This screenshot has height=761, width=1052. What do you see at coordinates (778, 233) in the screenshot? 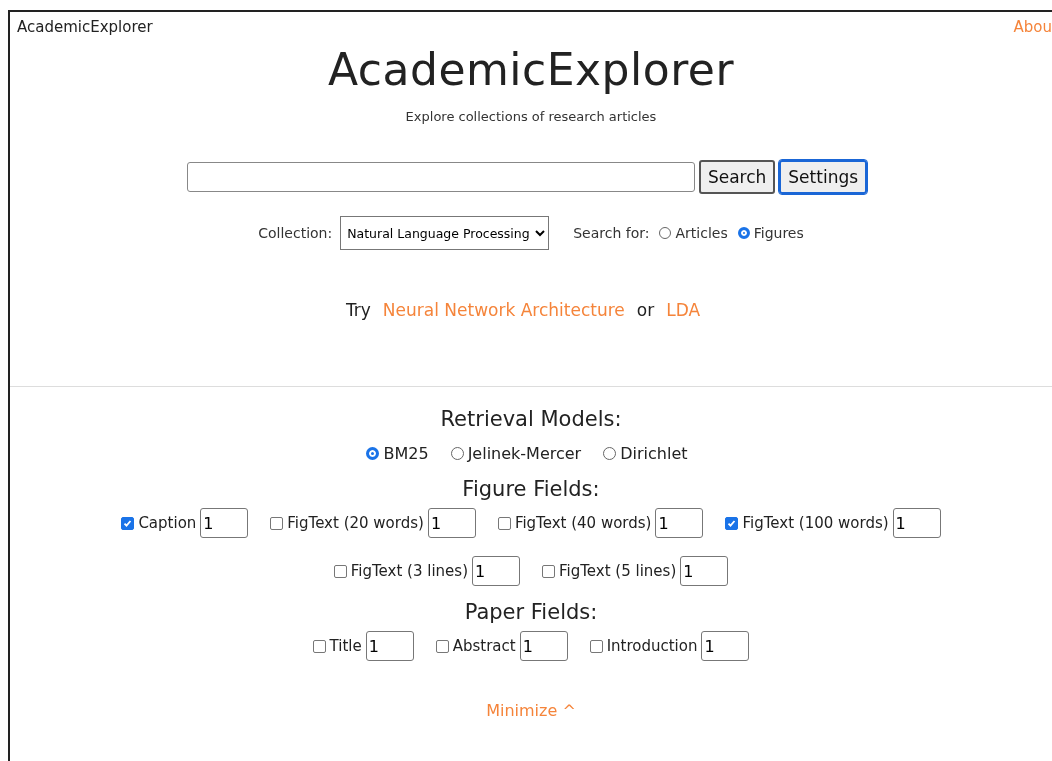
I see `radio-label: Figures` at bounding box center [778, 233].